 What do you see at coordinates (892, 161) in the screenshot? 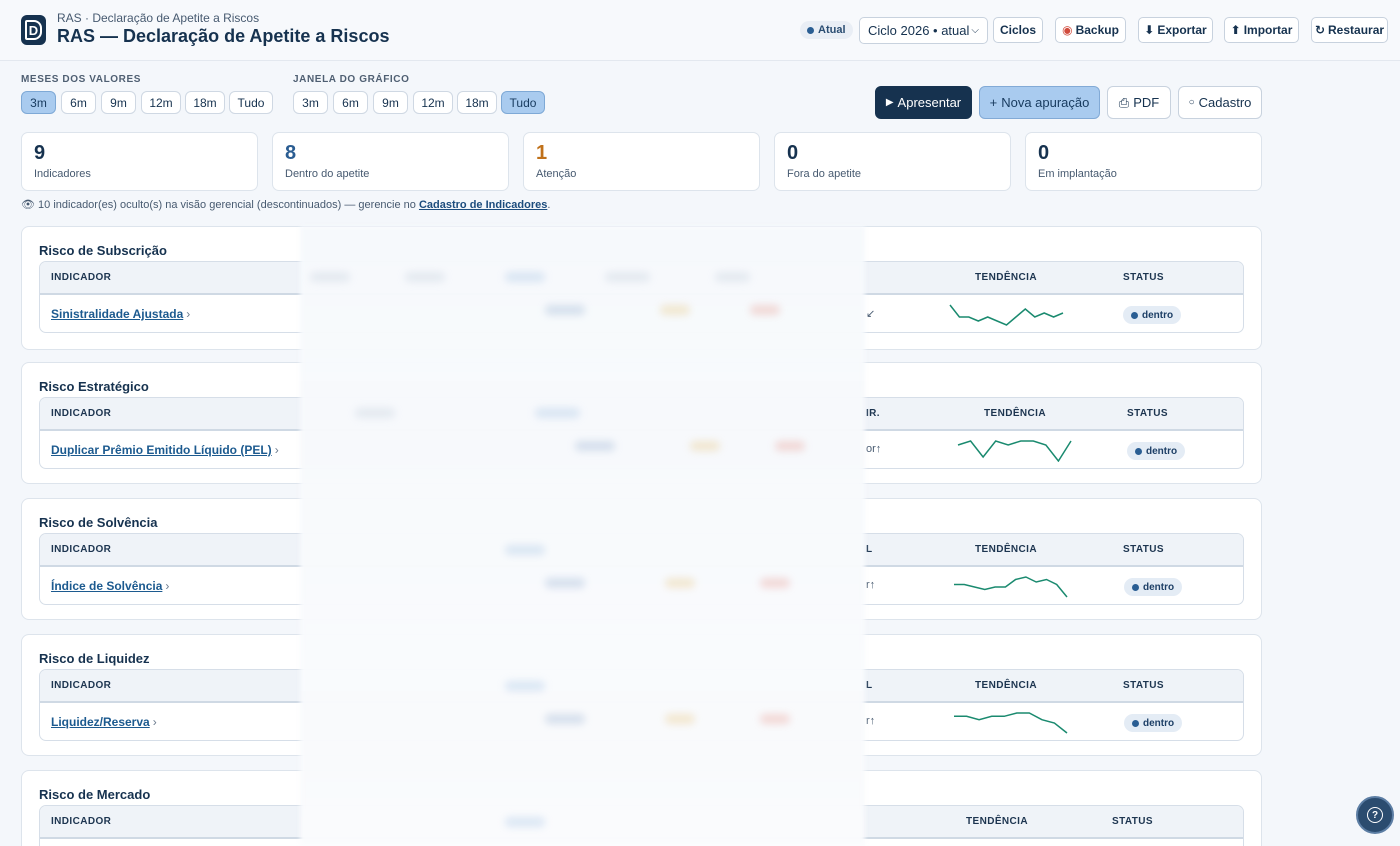
I see `kpi-card-fora: 0 Fora do apetite` at bounding box center [892, 161].